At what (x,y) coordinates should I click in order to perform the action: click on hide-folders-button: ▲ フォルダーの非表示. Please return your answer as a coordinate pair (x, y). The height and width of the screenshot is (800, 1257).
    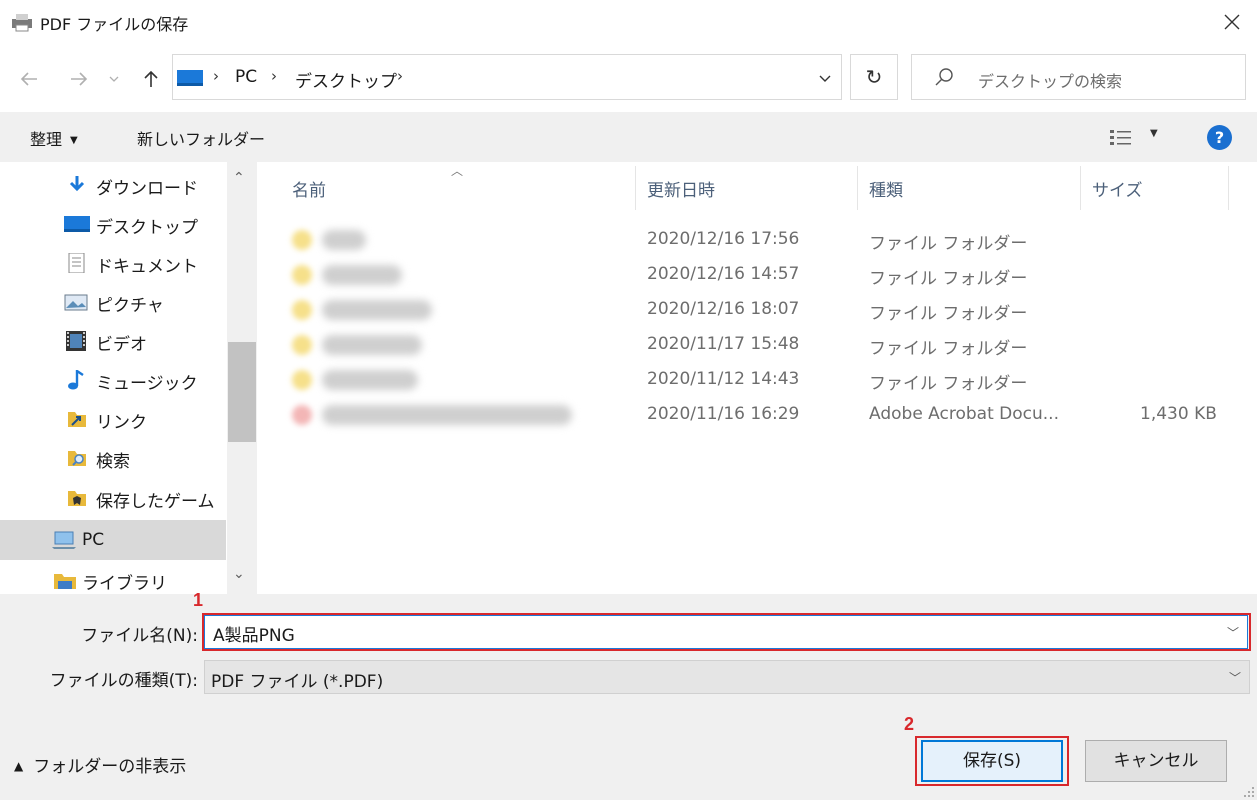
    Looking at the image, I should click on (100, 764).